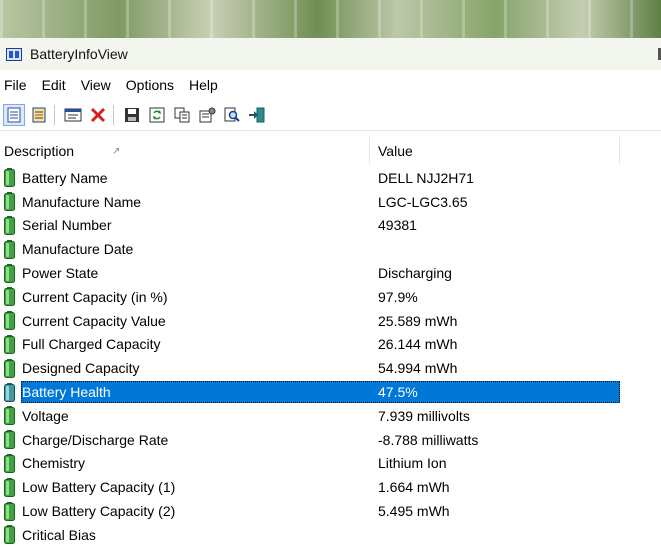 This screenshot has height=547, width=661. I want to click on list-item: Low Battery Capacity (2) 5.495 mWh, so click(330, 511).